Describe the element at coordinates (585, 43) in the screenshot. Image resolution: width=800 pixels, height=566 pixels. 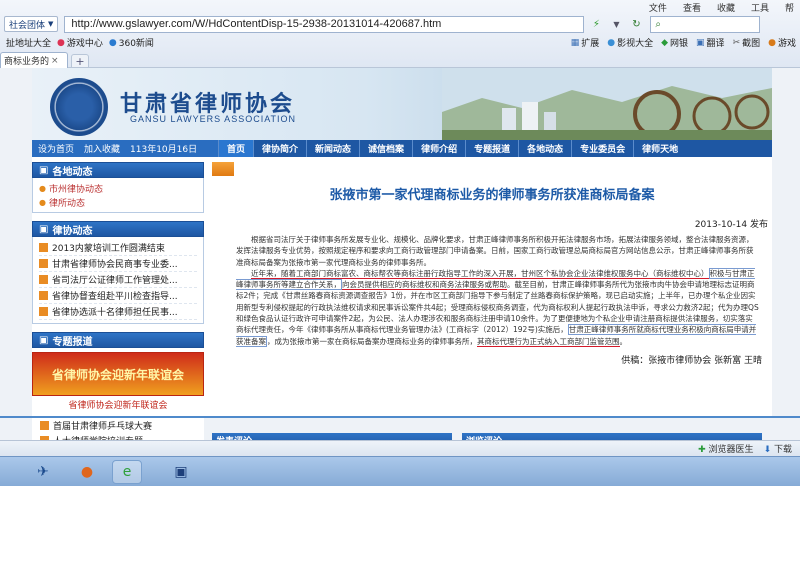
I see `tool-extensions: ▦ 扩展` at that location.